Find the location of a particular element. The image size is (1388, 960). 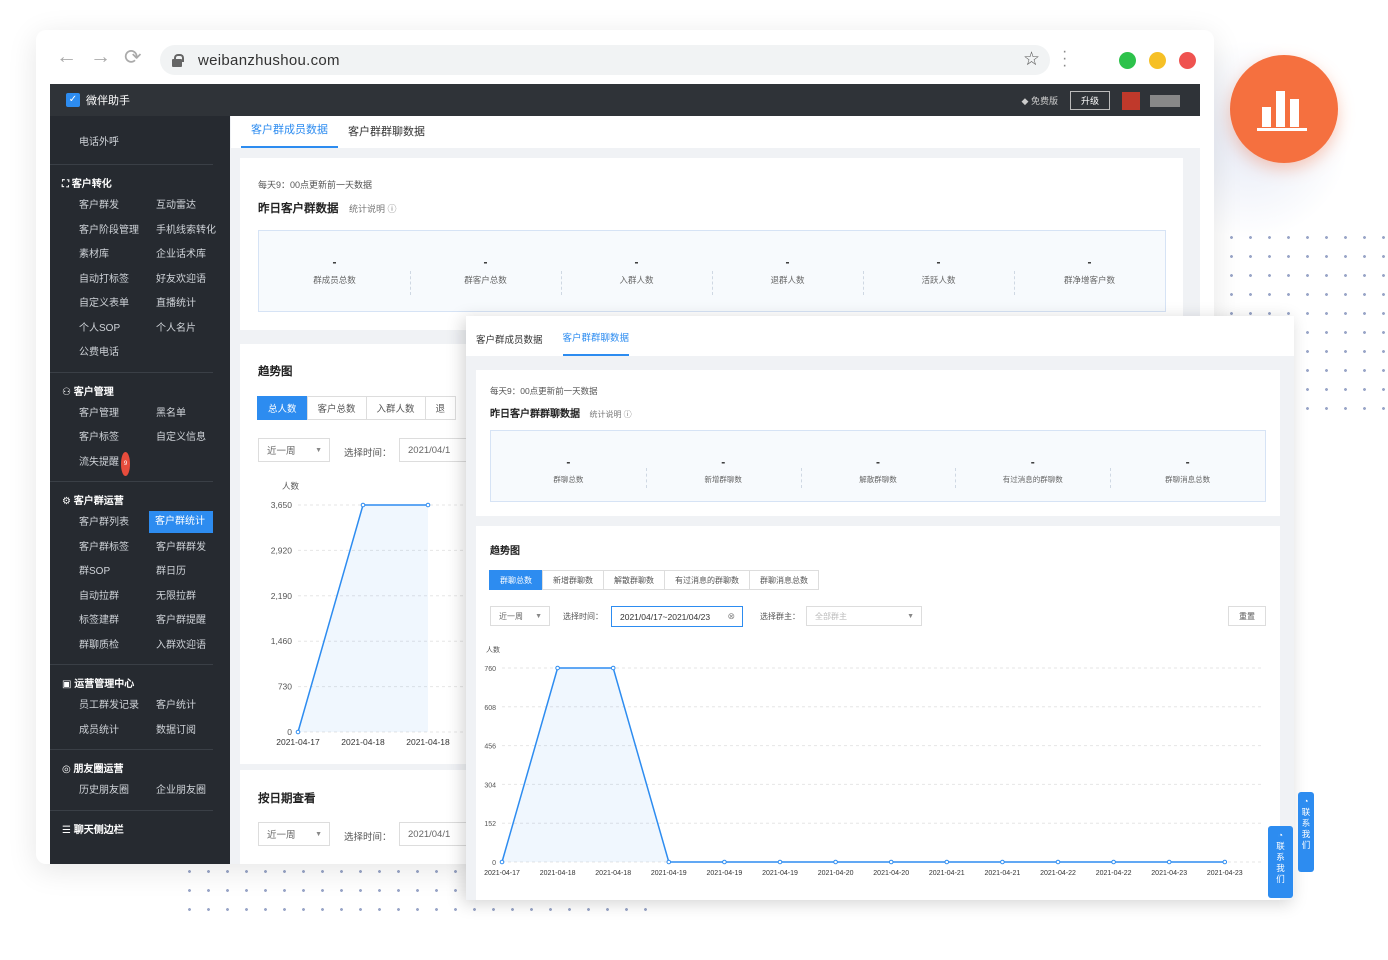

contact-us-button-back: ◔ 联系我们 is located at coordinates (1306, 832).